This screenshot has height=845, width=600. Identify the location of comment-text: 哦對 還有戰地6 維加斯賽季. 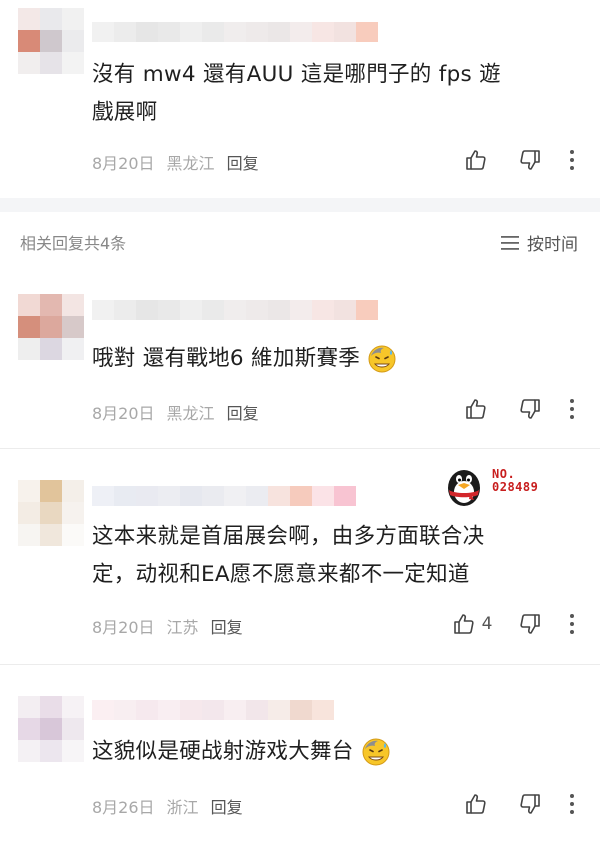
(302, 359).